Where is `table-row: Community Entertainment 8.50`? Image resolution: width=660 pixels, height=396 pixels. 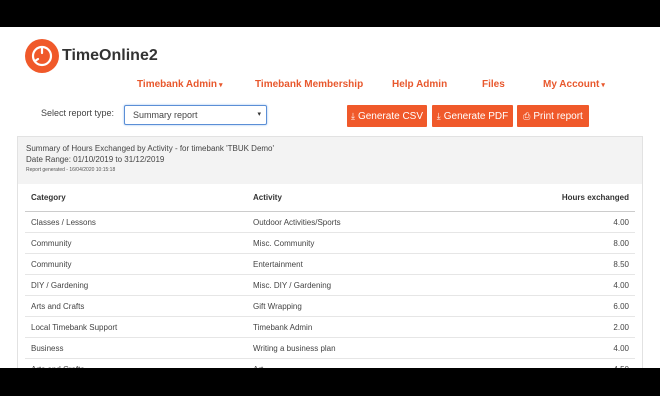 table-row: Community Entertainment 8.50 is located at coordinates (330, 264).